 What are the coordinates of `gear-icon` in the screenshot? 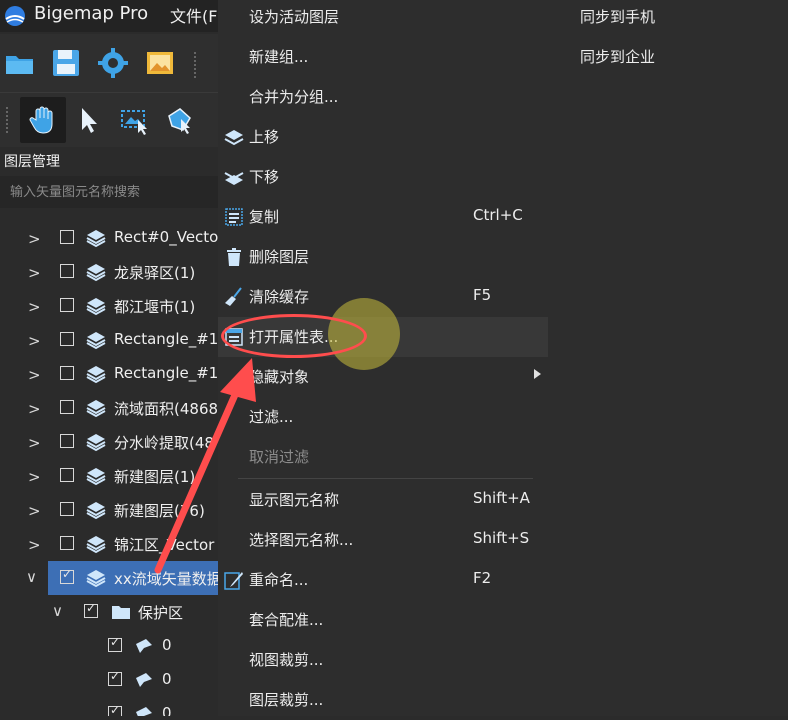 It's located at (113, 63).